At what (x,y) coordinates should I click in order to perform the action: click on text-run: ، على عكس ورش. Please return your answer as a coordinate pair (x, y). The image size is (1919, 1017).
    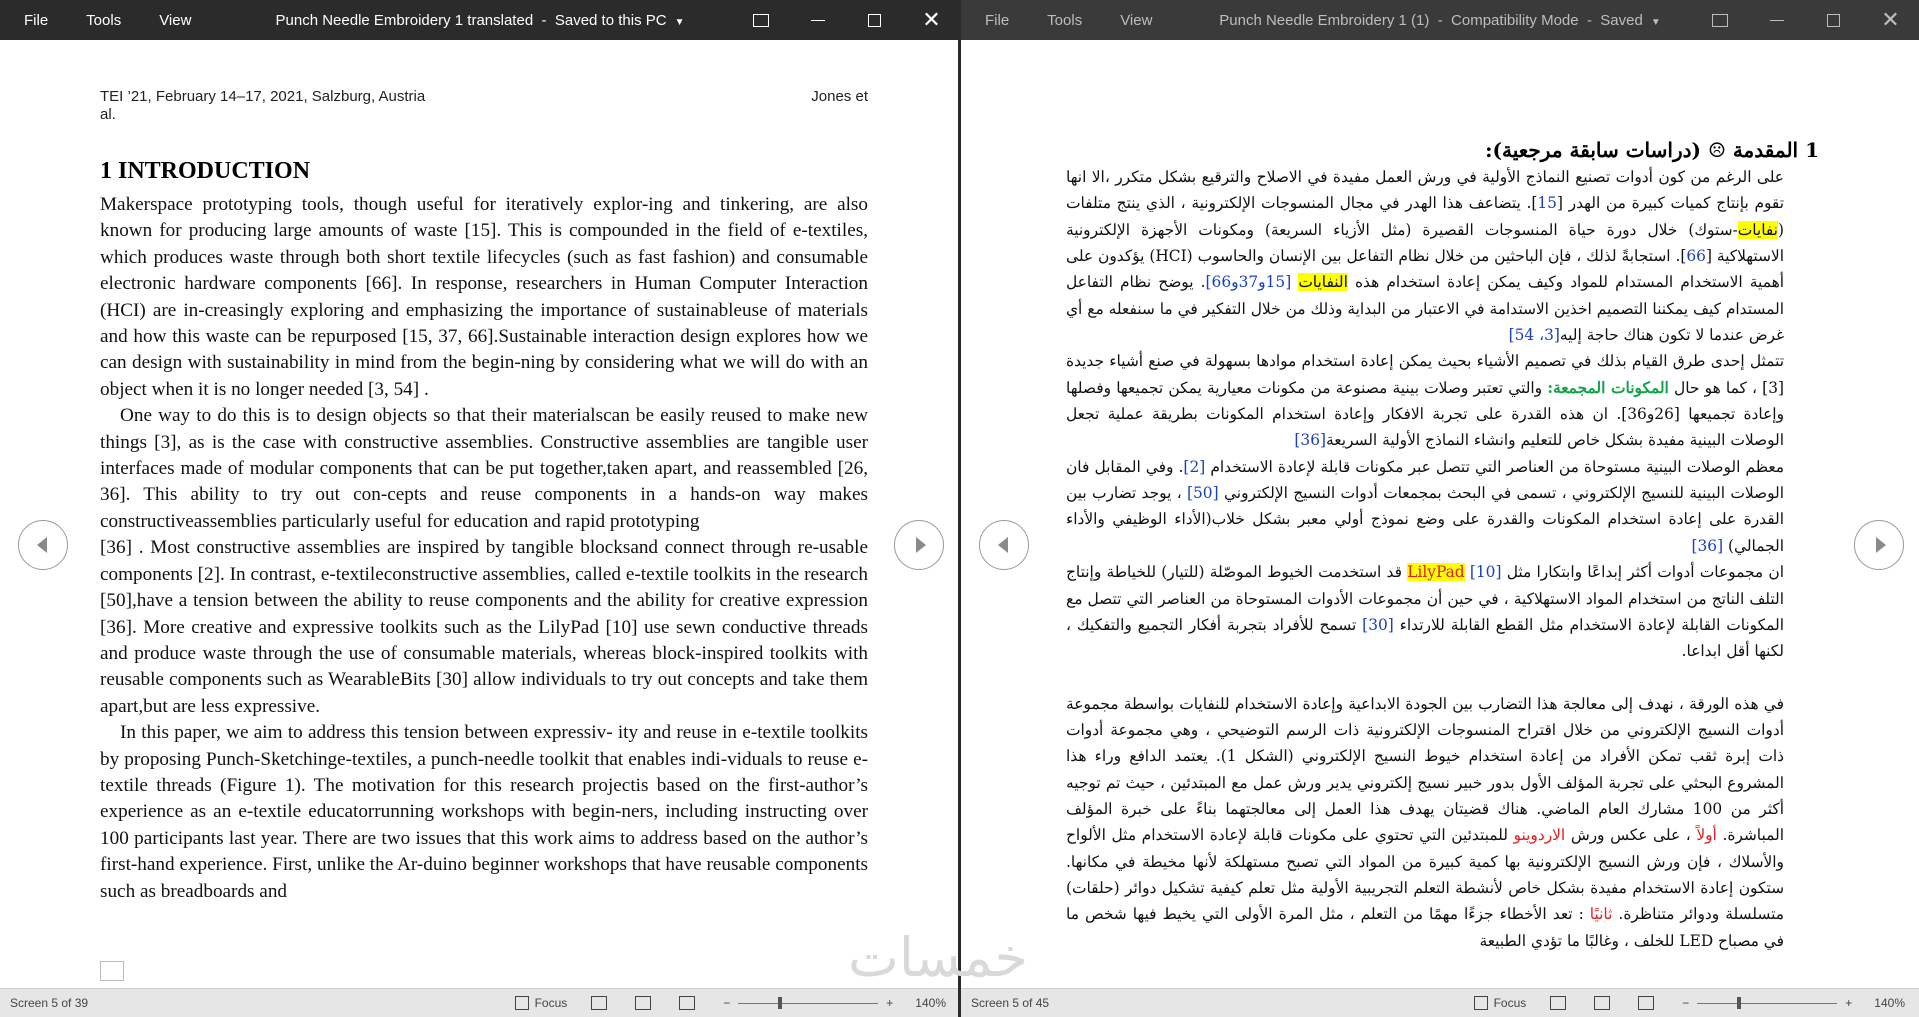
    Looking at the image, I should click on (1631, 835).